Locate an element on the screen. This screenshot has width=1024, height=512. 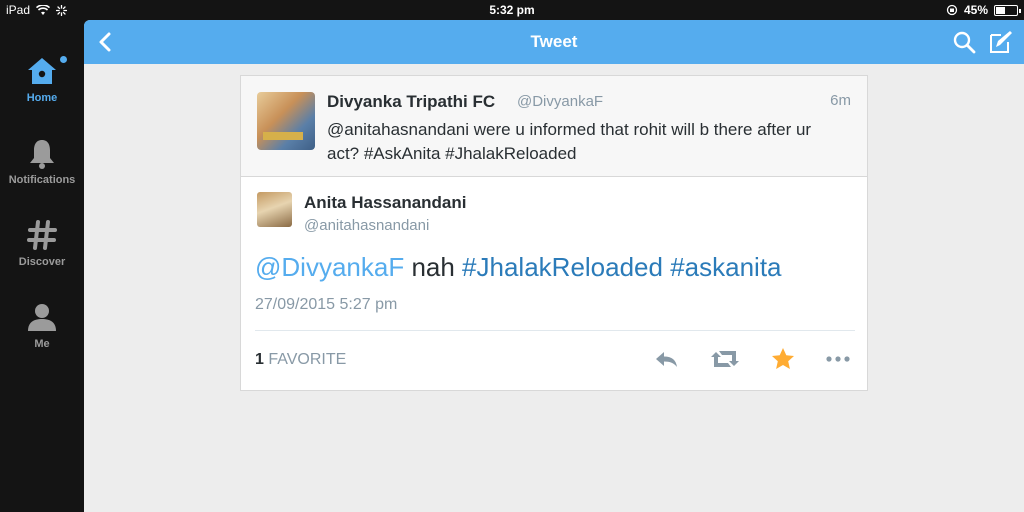
tweet-plain-text: nah is located at coordinates (433, 267).